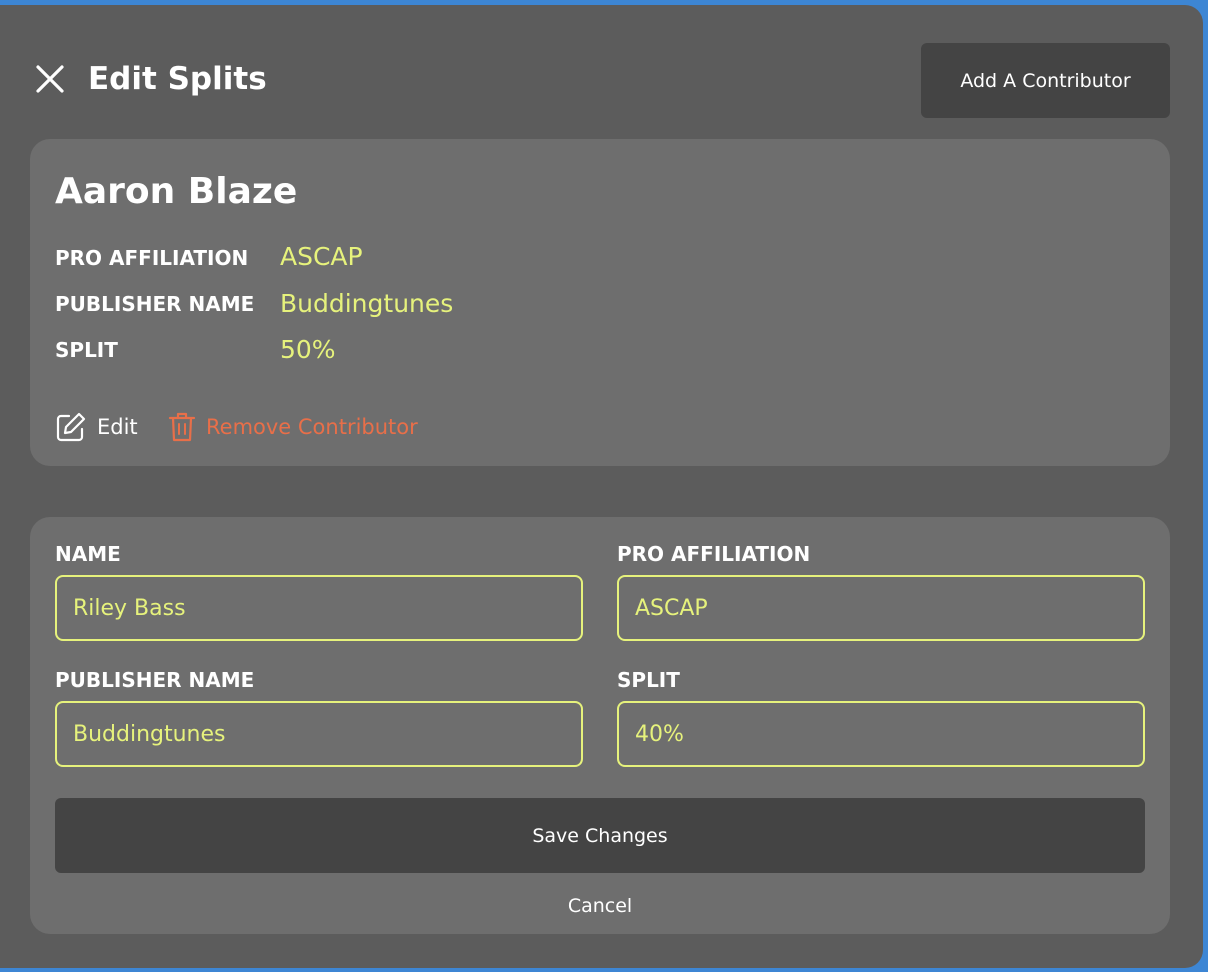 The width and height of the screenshot is (1208, 972). What do you see at coordinates (319, 734) in the screenshot?
I see `publisher-name-input` at bounding box center [319, 734].